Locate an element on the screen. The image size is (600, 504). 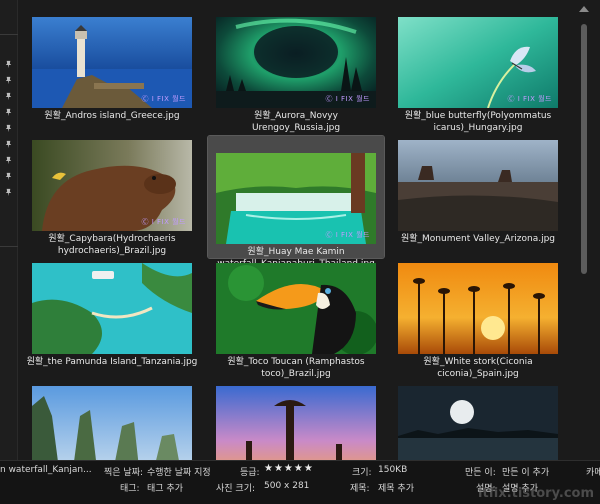
size-label: 크기: is located at coordinates (362, 473).